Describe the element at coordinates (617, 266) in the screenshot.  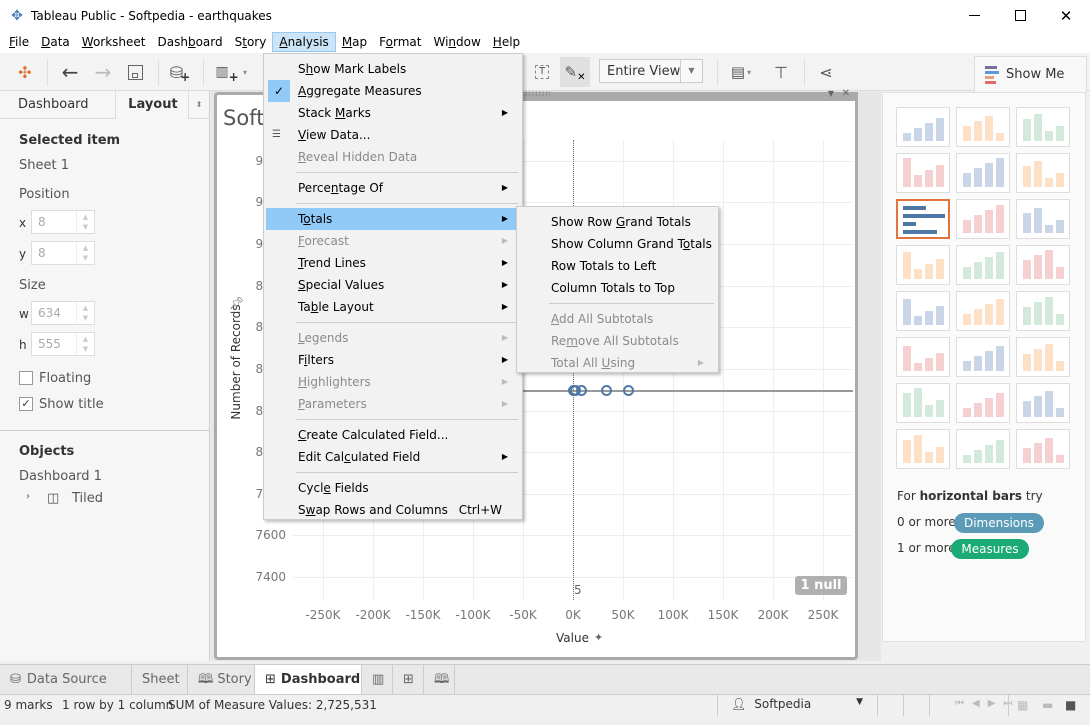
I see `totals-submenu-row-totals-to-left: Row Totals to Left` at that location.